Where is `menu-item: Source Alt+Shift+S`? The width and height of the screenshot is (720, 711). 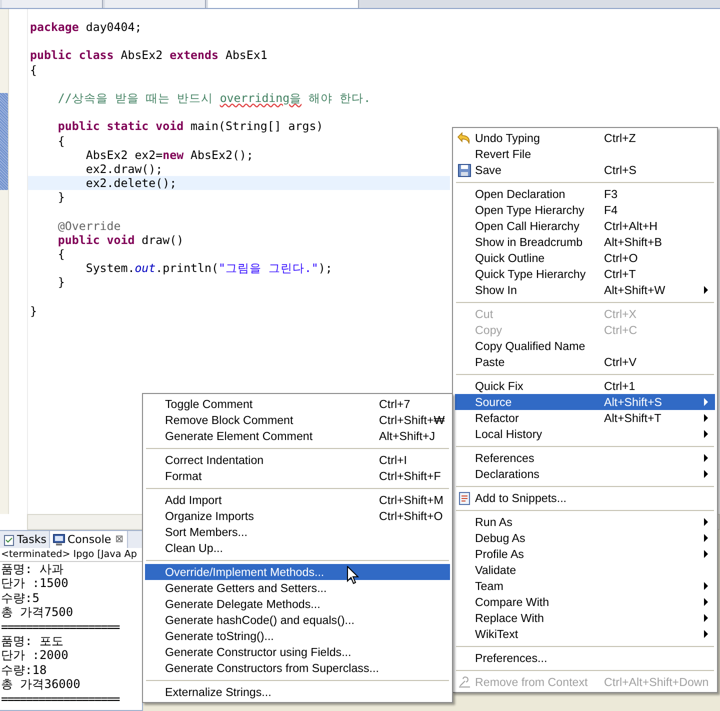
menu-item: Source Alt+Shift+S is located at coordinates (585, 402).